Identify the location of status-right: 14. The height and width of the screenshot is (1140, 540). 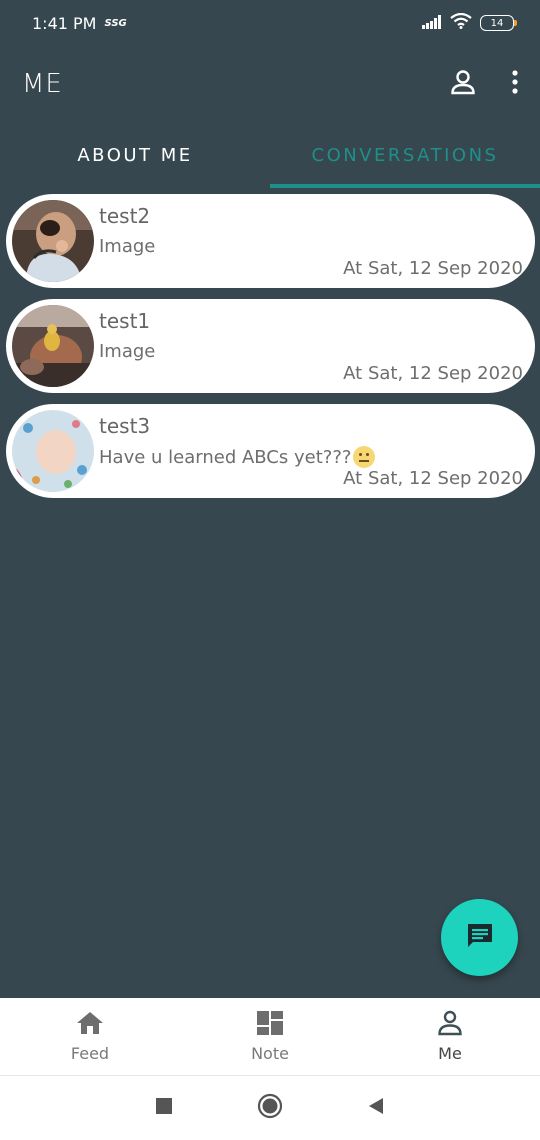
(469, 22).